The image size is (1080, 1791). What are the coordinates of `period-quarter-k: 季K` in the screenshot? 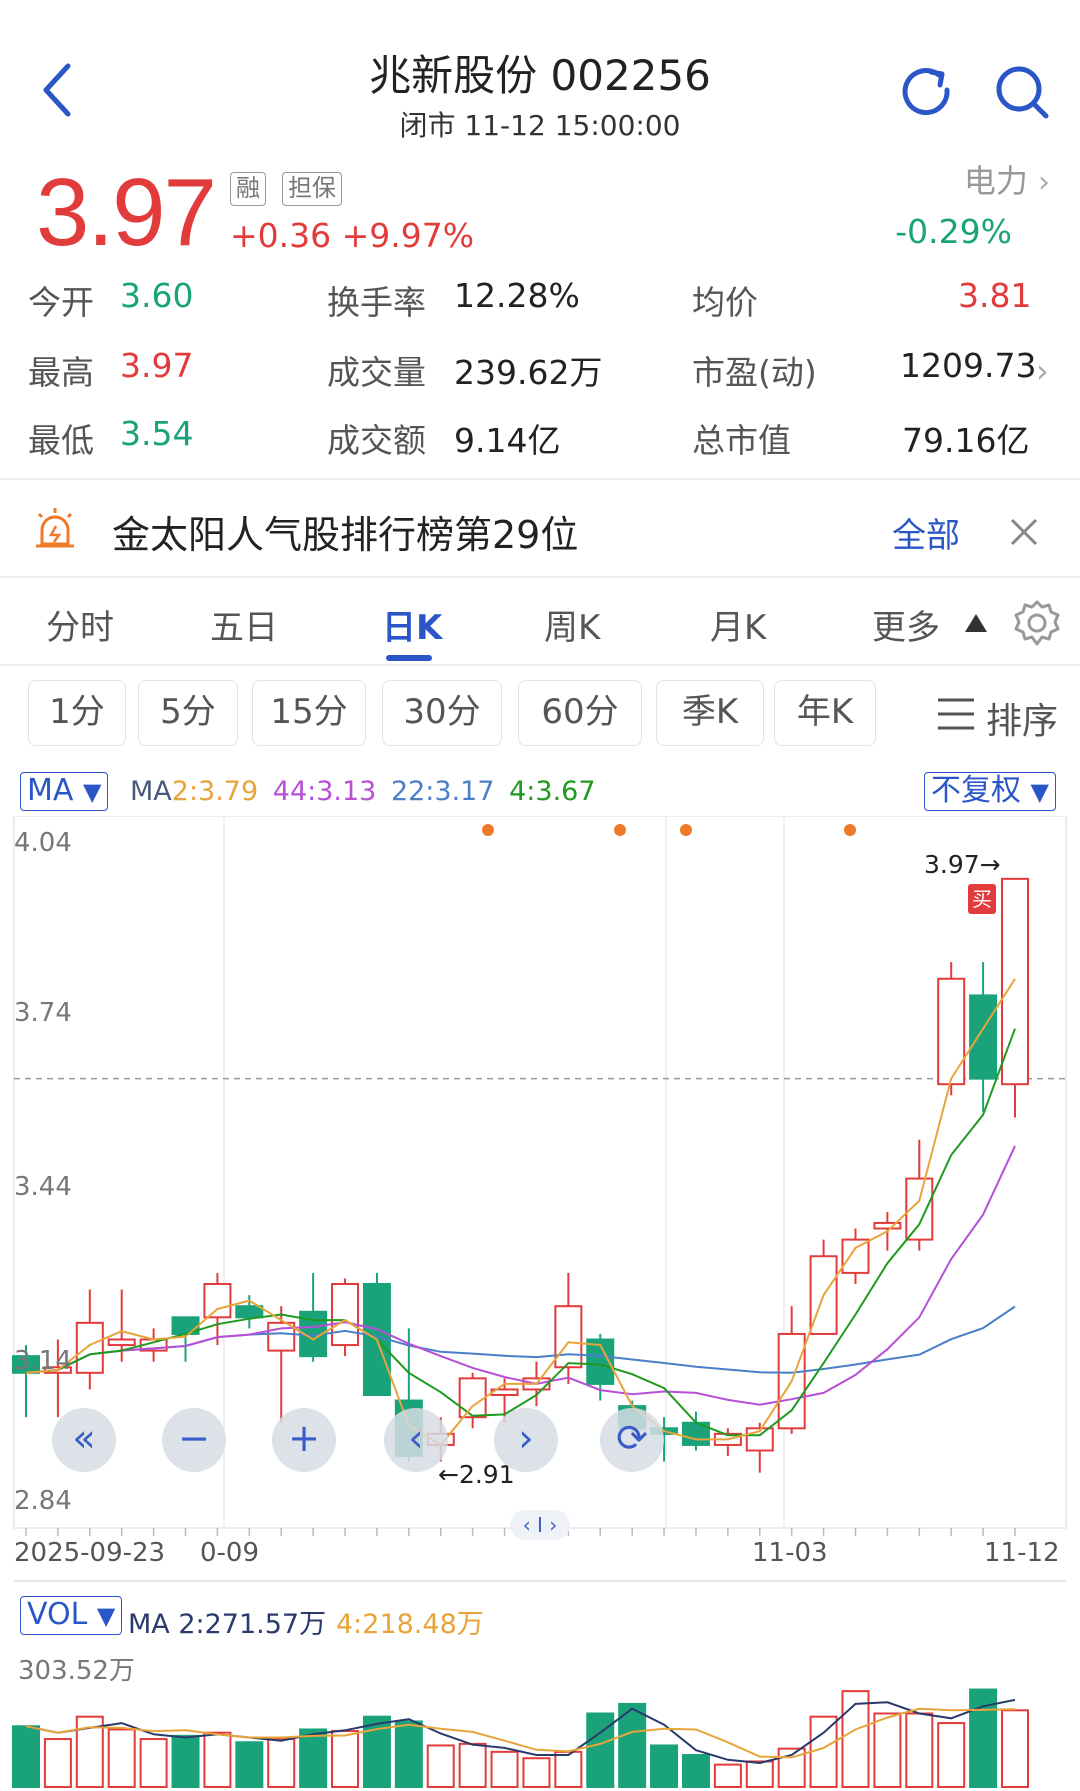 It's located at (710, 713).